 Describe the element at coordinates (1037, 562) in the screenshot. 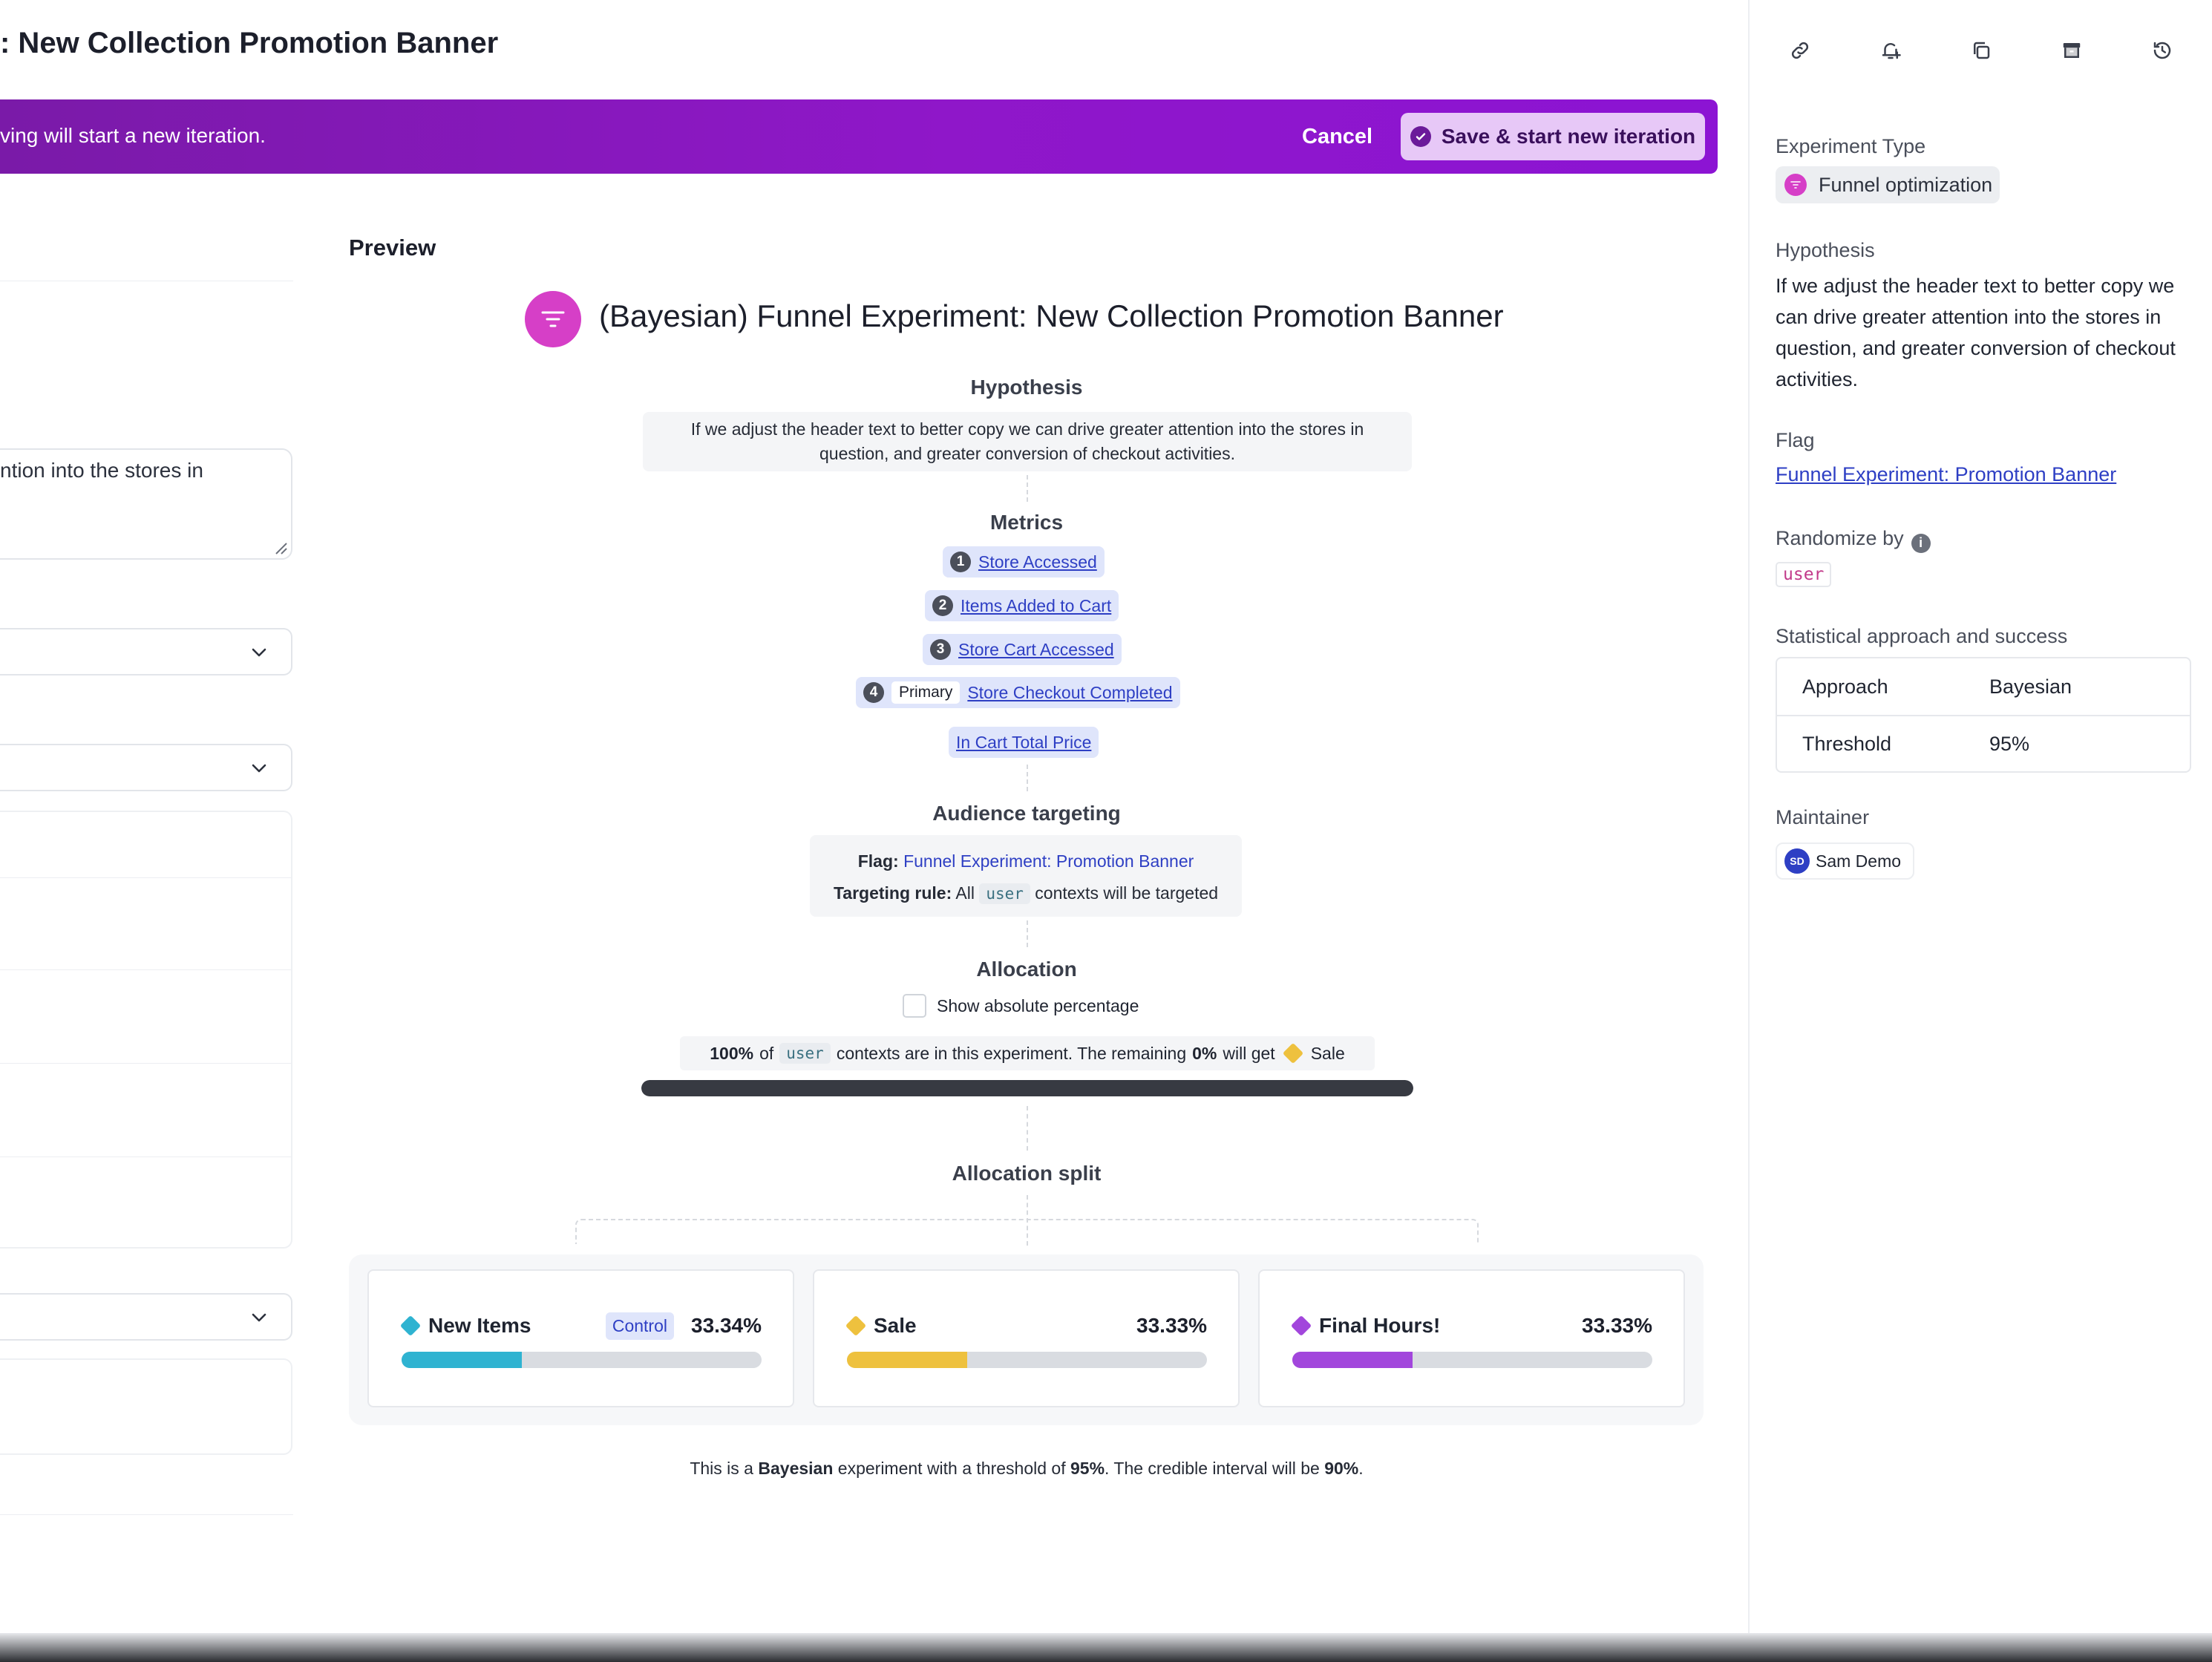

I see `metric-link: Store Accessed` at that location.